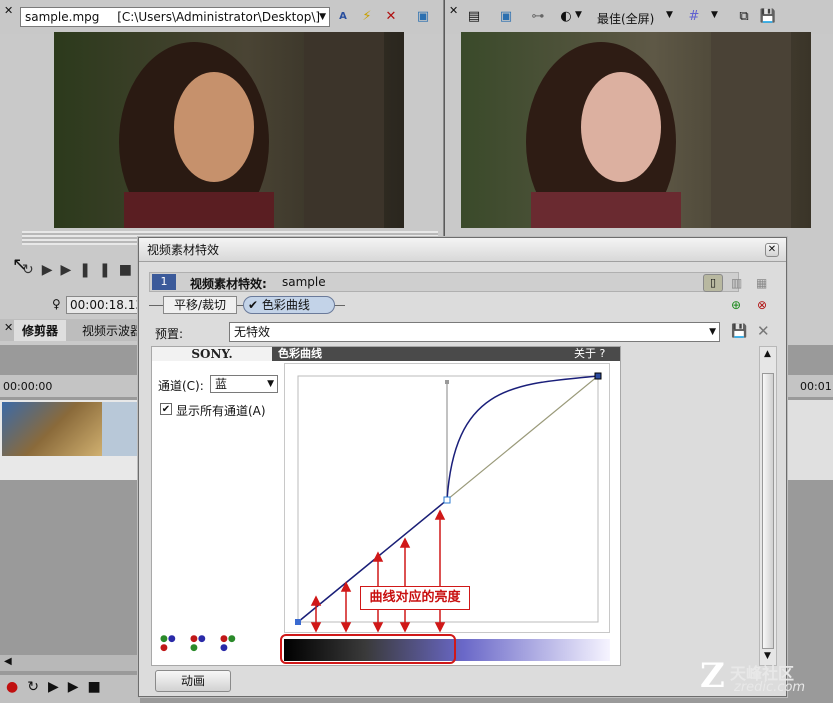 The image size is (833, 703). Describe the element at coordinates (772, 250) in the screenshot. I see `dialog-close-icon: ✕` at that location.